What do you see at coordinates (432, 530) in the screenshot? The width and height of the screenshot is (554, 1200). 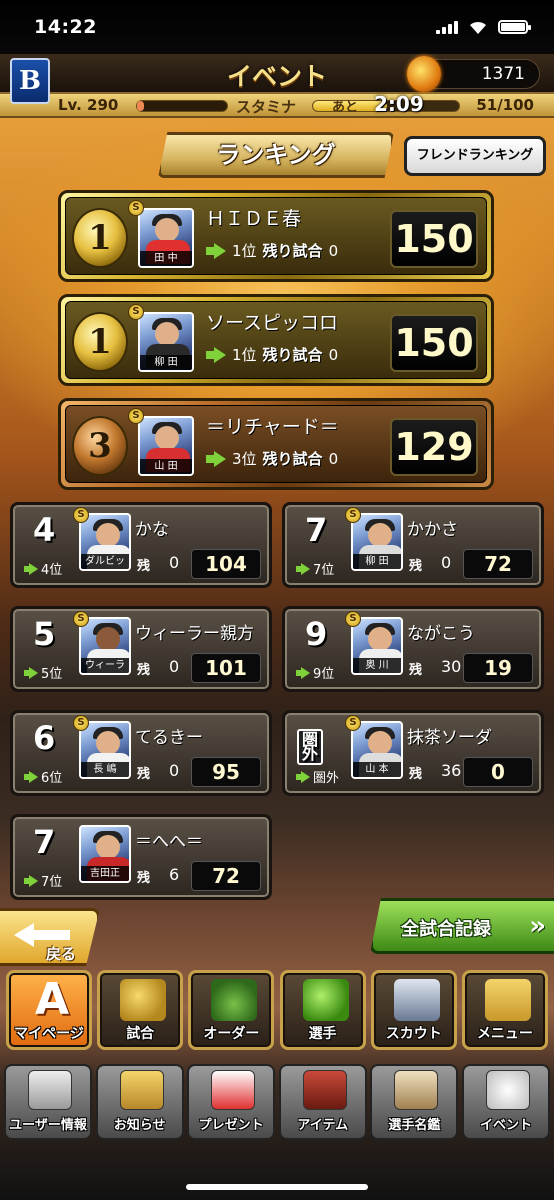 I see `user-name: かかさ` at bounding box center [432, 530].